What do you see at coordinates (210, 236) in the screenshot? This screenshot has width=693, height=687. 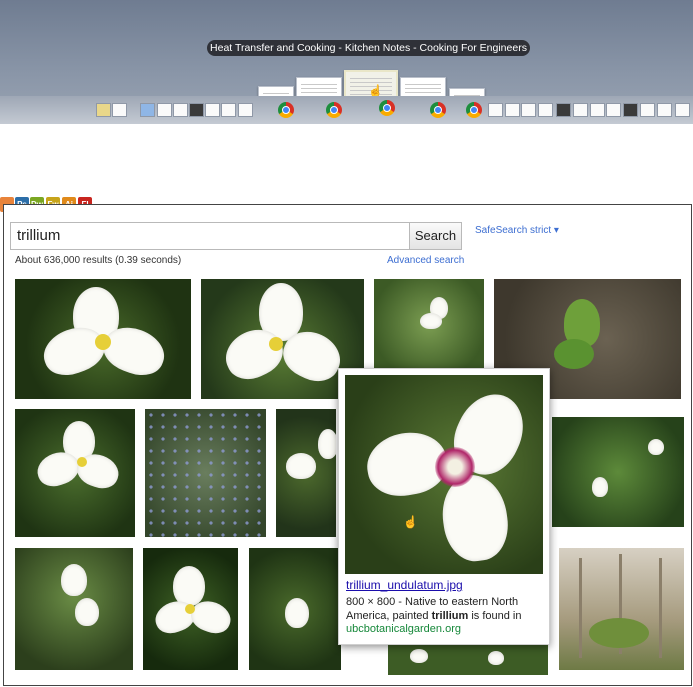 I see `search-input: trillium` at bounding box center [210, 236].